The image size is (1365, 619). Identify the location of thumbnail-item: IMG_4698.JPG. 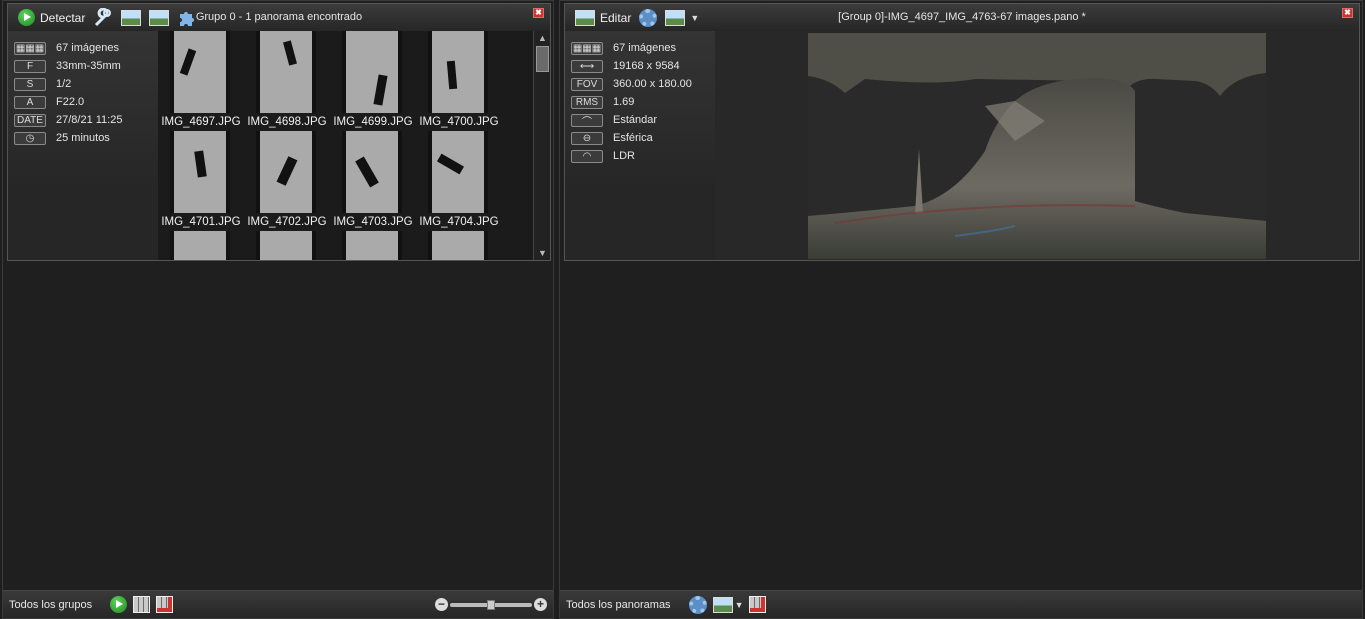
(287, 81).